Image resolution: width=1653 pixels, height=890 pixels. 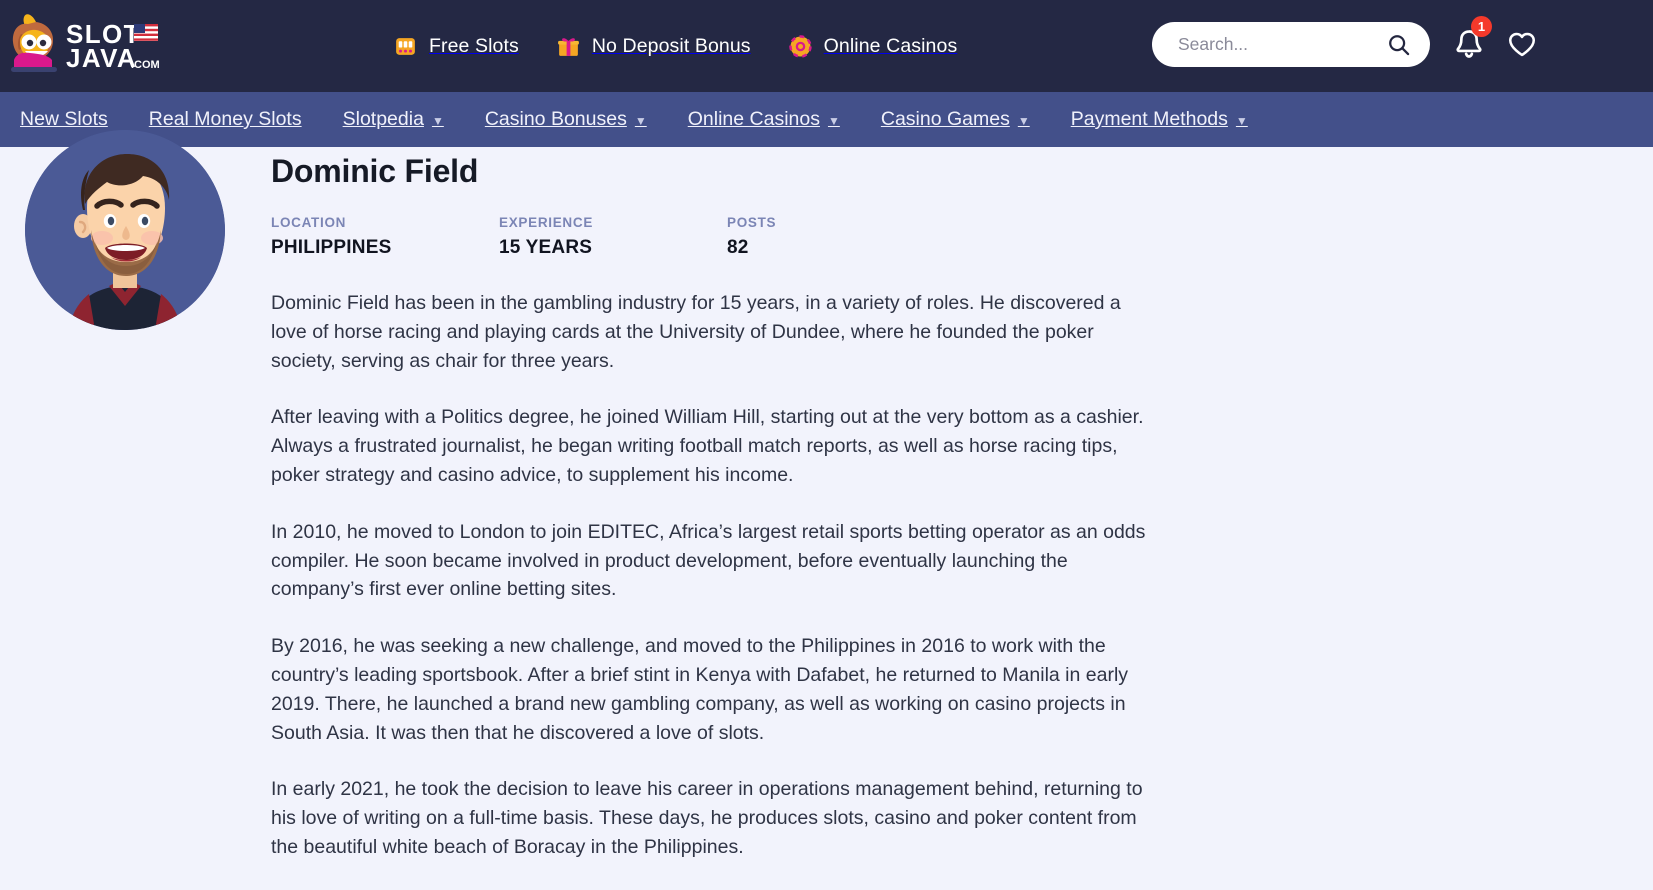 I want to click on stat-location: LOCATION PHILIPPINES, so click(x=385, y=237).